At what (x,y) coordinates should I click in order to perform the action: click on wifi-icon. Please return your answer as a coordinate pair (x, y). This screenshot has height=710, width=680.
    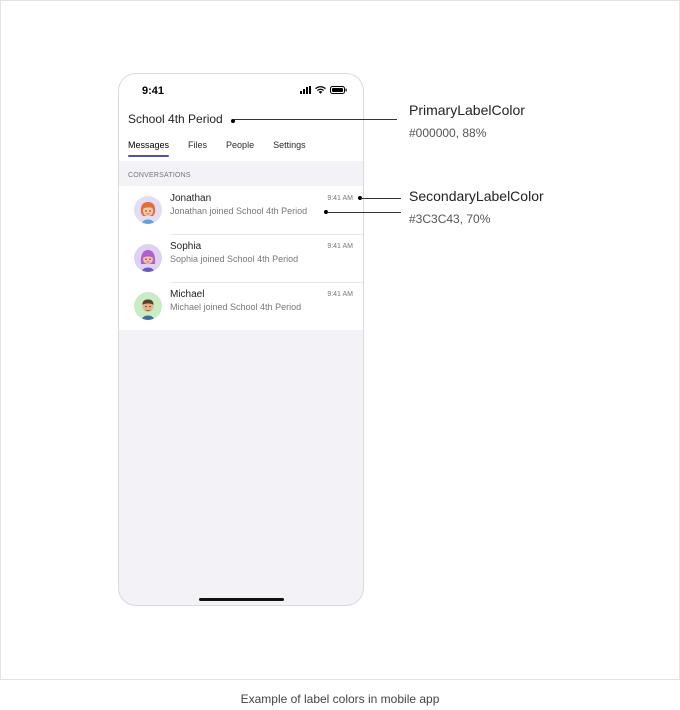
    Looking at the image, I should click on (320, 90).